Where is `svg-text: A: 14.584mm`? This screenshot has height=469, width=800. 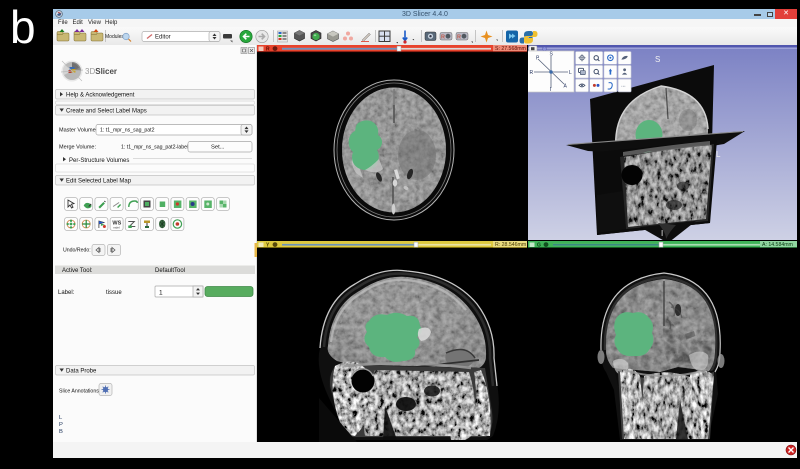
svg-text: A: 14.584mm is located at coordinates (777, 245).